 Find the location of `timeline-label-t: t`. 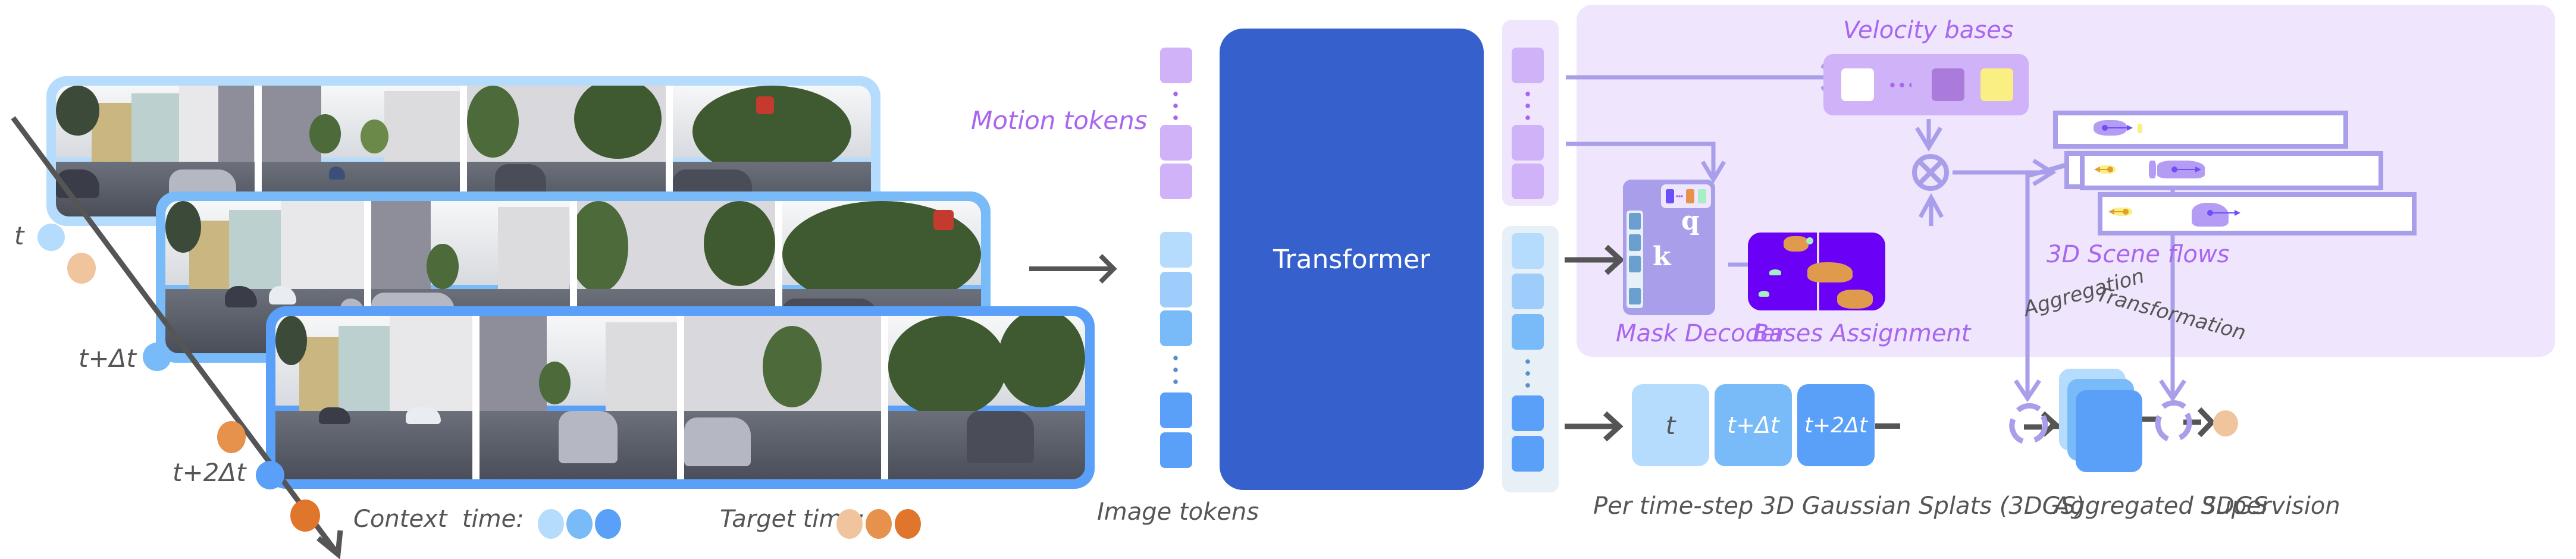

timeline-label-t: t is located at coordinates (19, 236).